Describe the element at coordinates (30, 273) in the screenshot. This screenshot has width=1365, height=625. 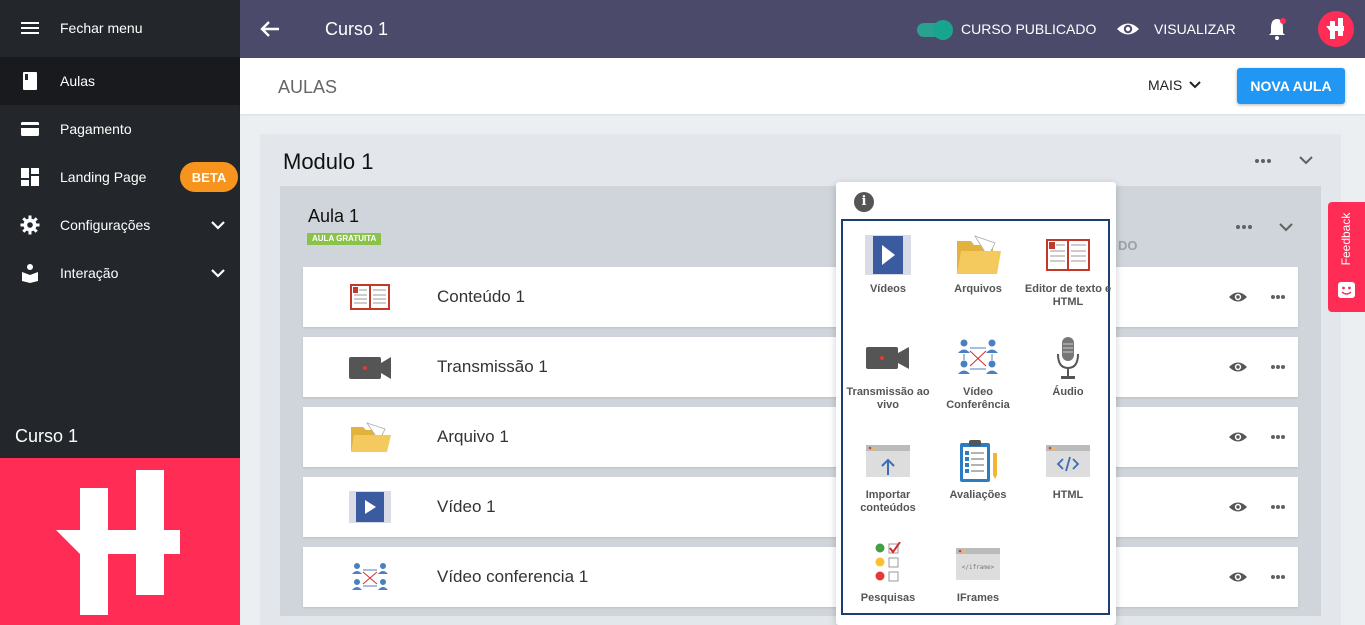
I see `reader-icon` at that location.